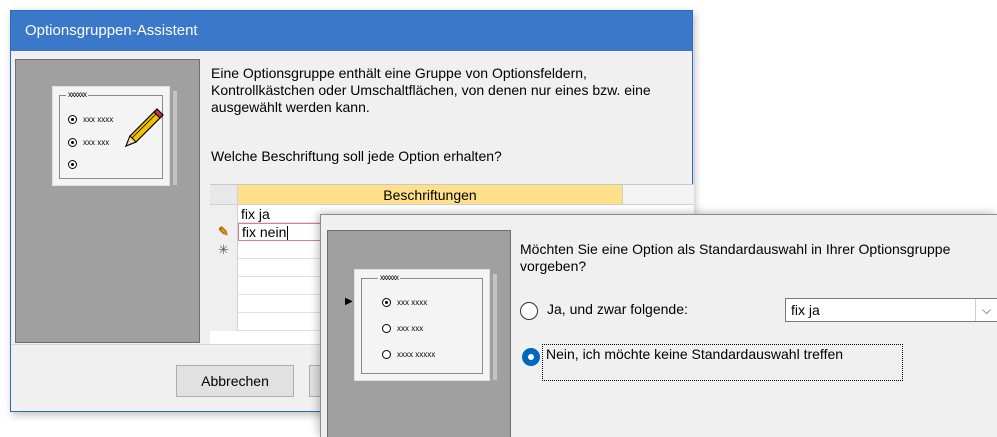  What do you see at coordinates (224, 214) in the screenshot?
I see `row-selector` at bounding box center [224, 214].